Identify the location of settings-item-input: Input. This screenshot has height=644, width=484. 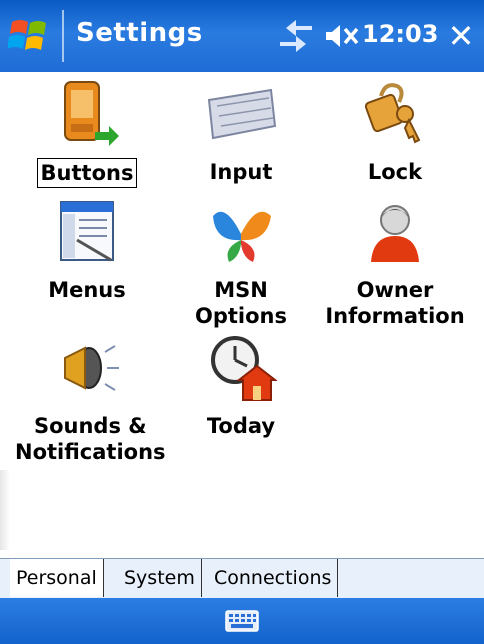
(241, 132).